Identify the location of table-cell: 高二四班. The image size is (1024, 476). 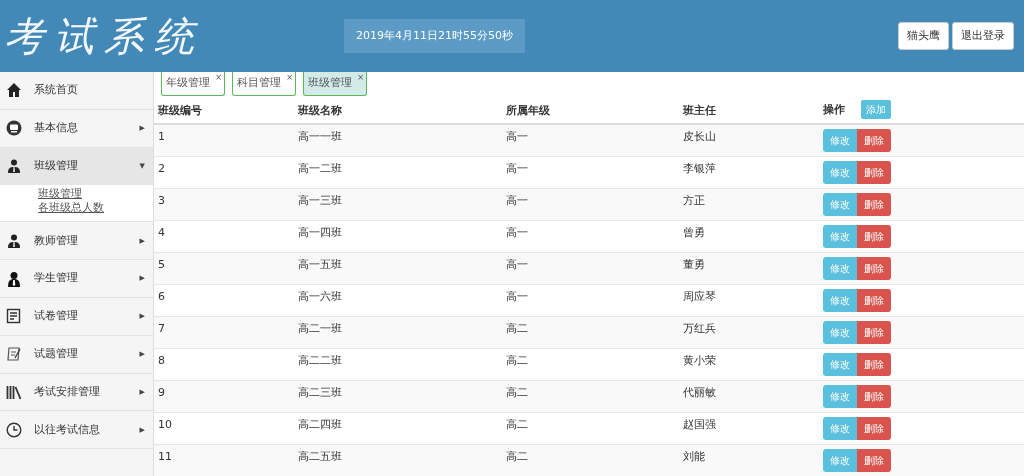
(320, 424).